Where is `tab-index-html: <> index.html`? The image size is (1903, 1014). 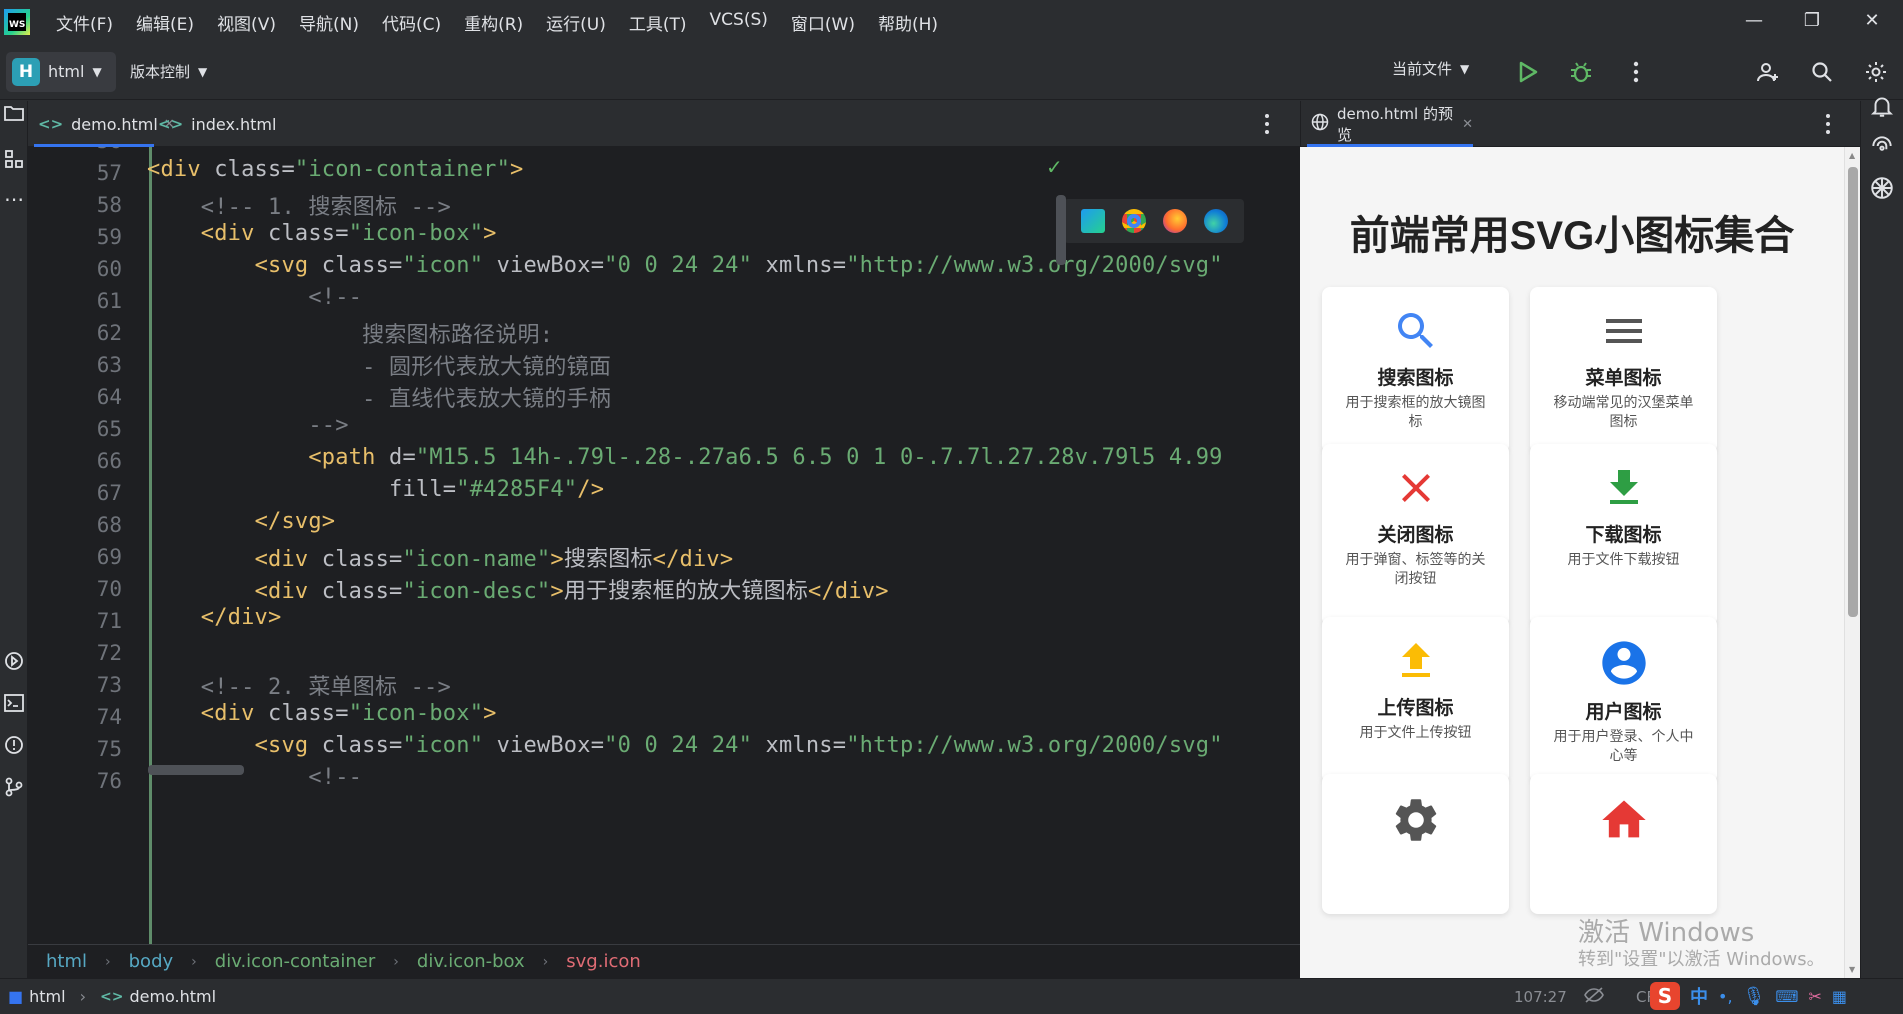 tab-index-html: <> index.html is located at coordinates (217, 124).